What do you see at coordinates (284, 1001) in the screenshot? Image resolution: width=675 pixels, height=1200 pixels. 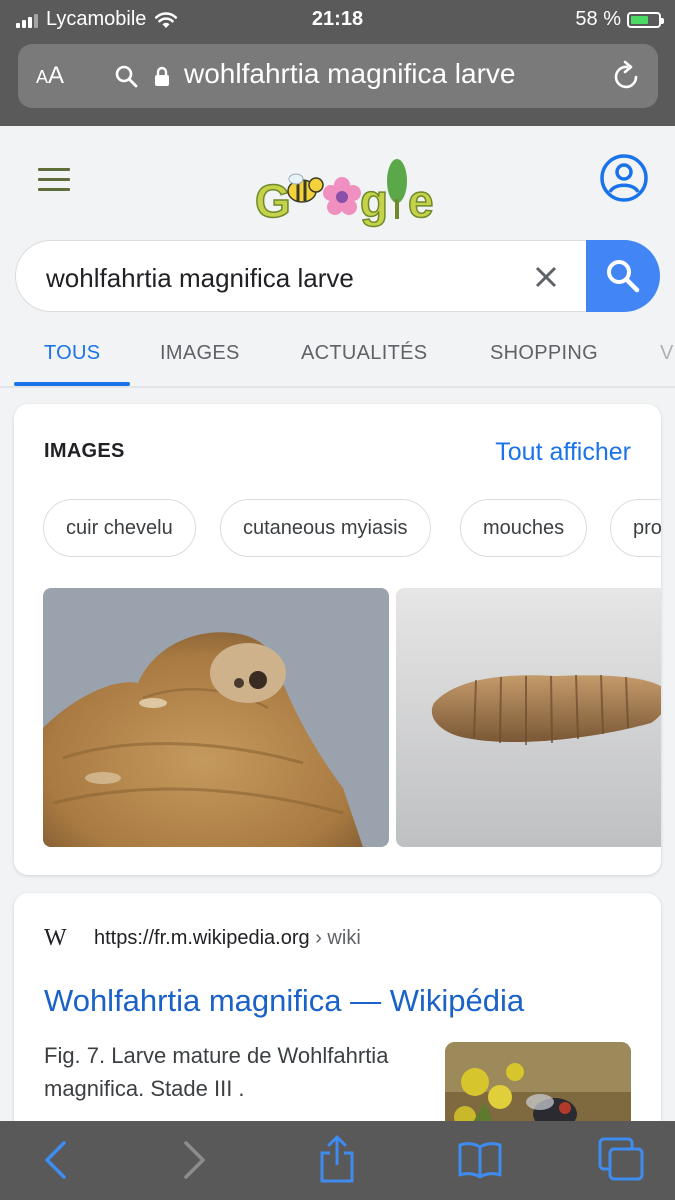 I see `result-title-link: Wohlfahrtia magnifica — Wikipédia` at bounding box center [284, 1001].